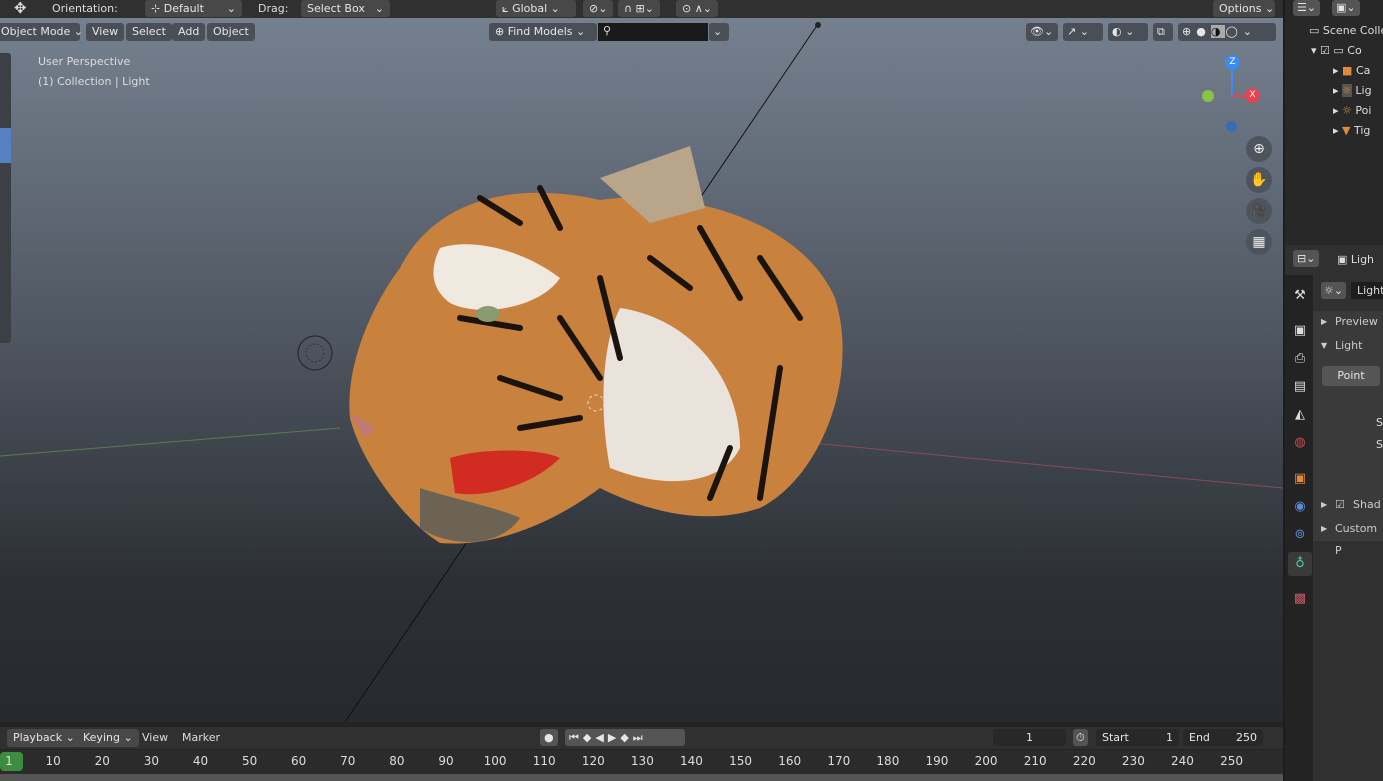 The width and height of the screenshot is (1383, 781). What do you see at coordinates (1300, 564) in the screenshot?
I see `light-data-tab-icon: ♁` at bounding box center [1300, 564].